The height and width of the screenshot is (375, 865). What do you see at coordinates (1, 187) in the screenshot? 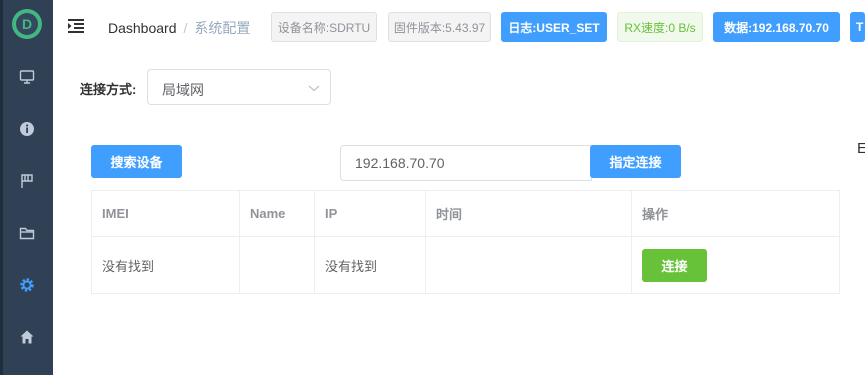
I see `sidebar-edge` at bounding box center [1, 187].